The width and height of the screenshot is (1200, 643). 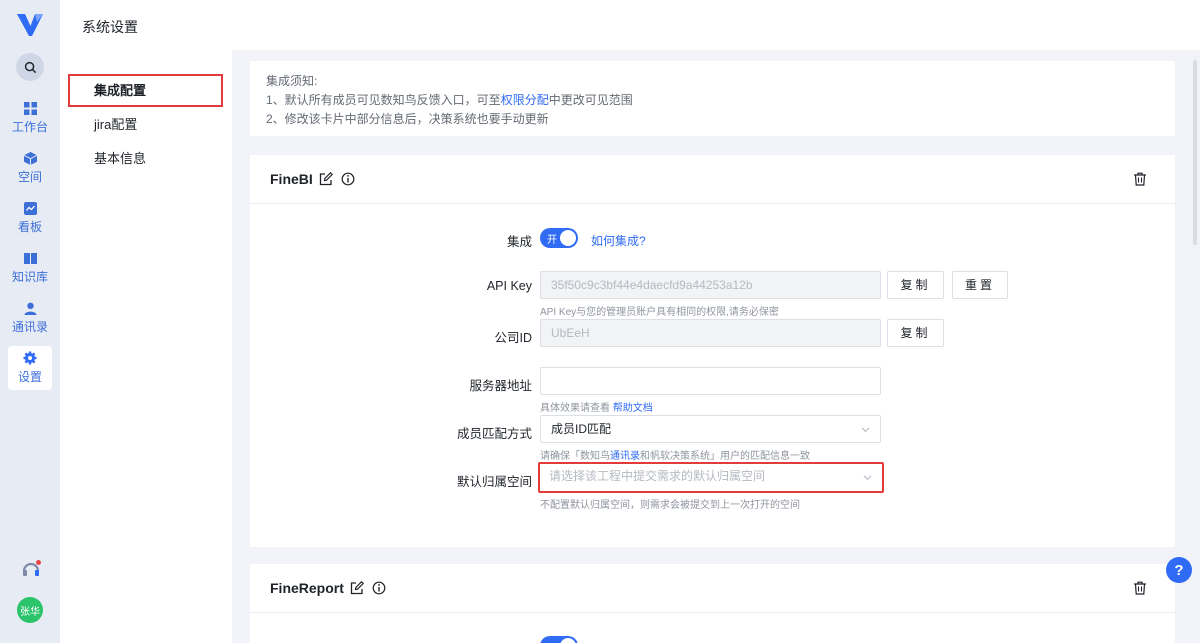 I want to click on card-title: FineReport, so click(x=307, y=588).